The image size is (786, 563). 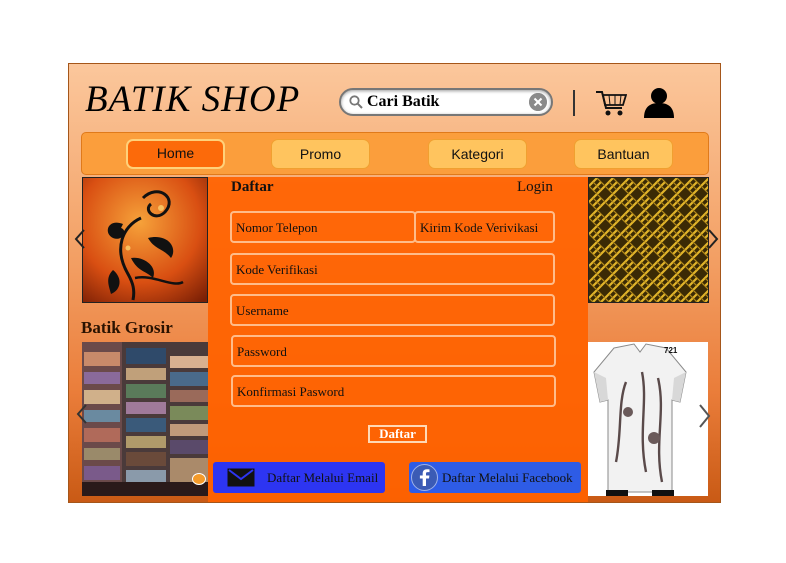 I want to click on clear-icon, so click(x=538, y=102).